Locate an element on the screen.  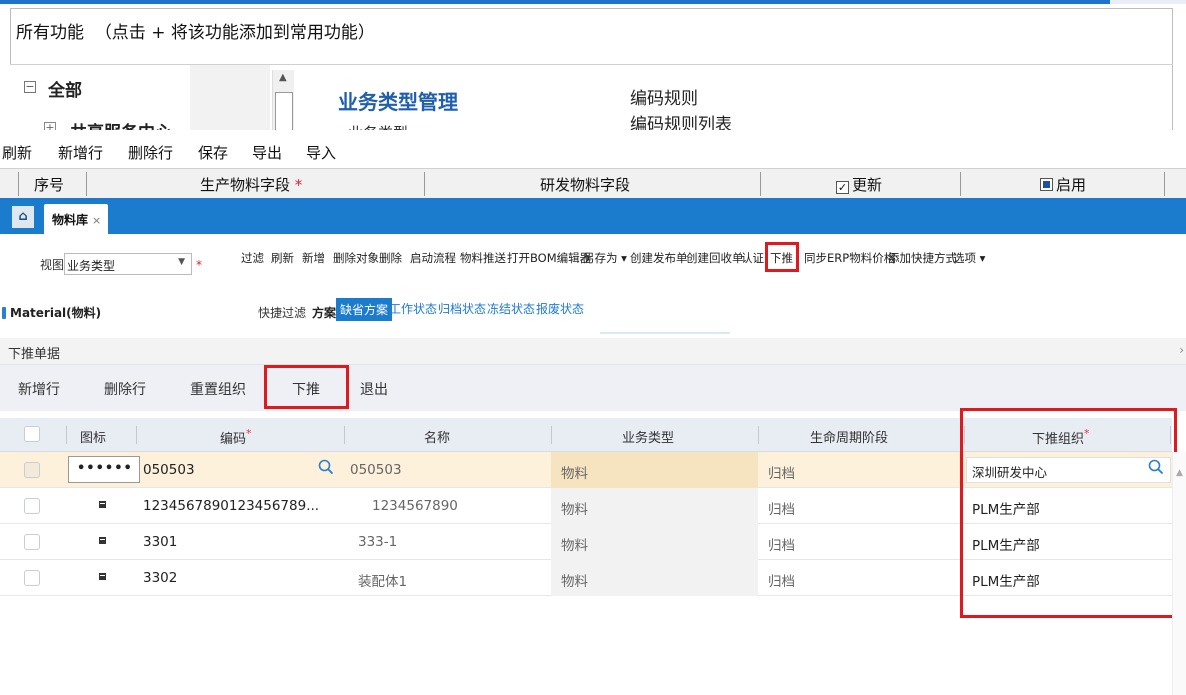
column-enable: 启用 is located at coordinates (1063, 184).